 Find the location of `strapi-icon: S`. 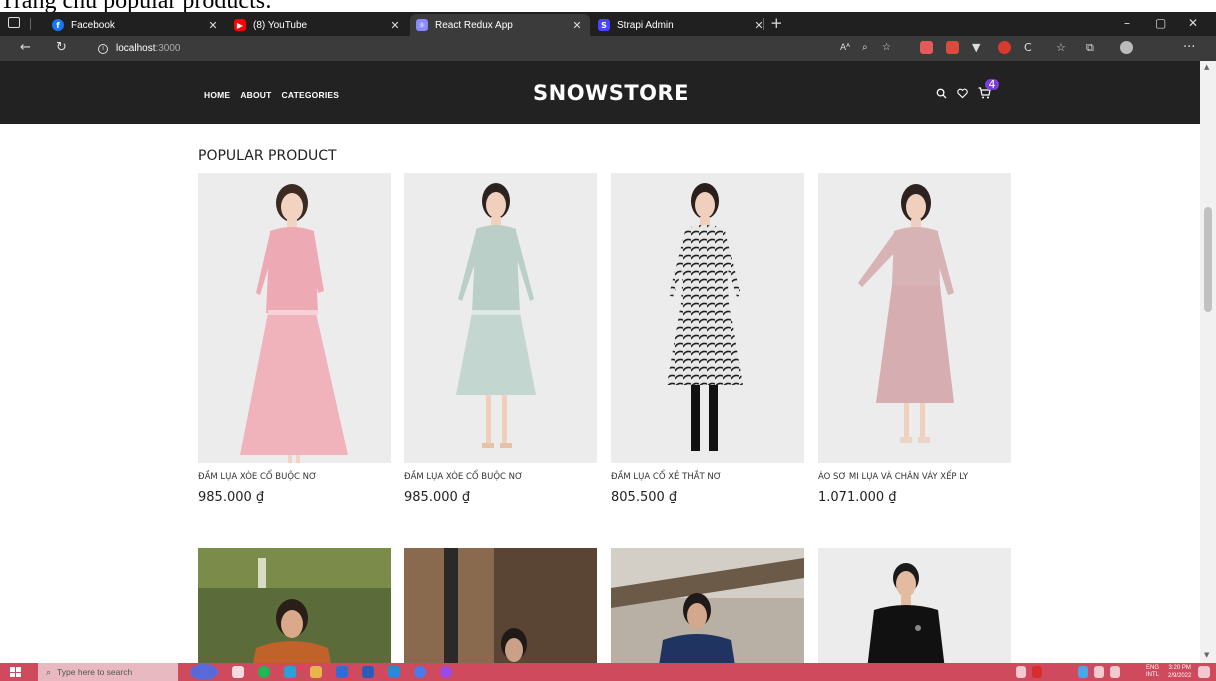

strapi-icon: S is located at coordinates (604, 25).